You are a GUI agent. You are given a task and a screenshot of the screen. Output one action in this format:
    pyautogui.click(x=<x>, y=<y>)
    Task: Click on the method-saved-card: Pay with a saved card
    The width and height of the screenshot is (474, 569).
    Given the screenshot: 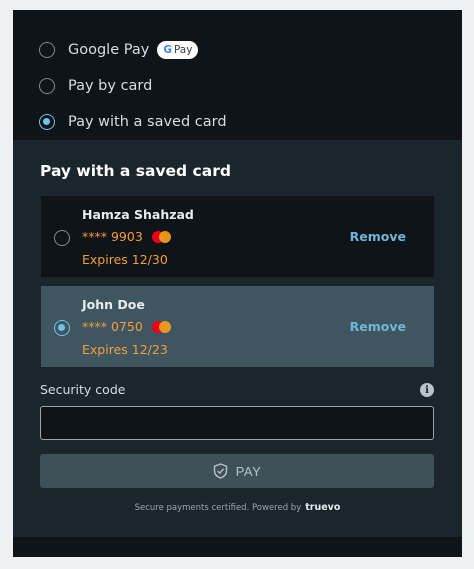 What is the action you would take?
    pyautogui.click(x=133, y=122)
    